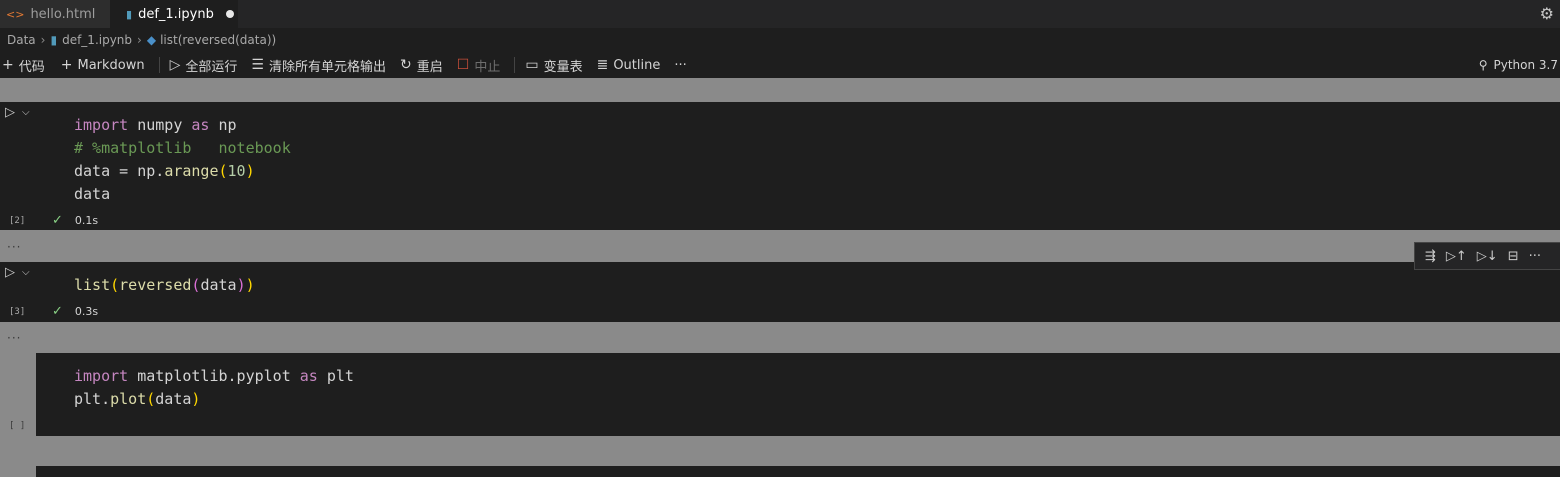 The width and height of the screenshot is (1560, 477). Describe the element at coordinates (175, 65) in the screenshot. I see `run-icon: ▷` at that location.